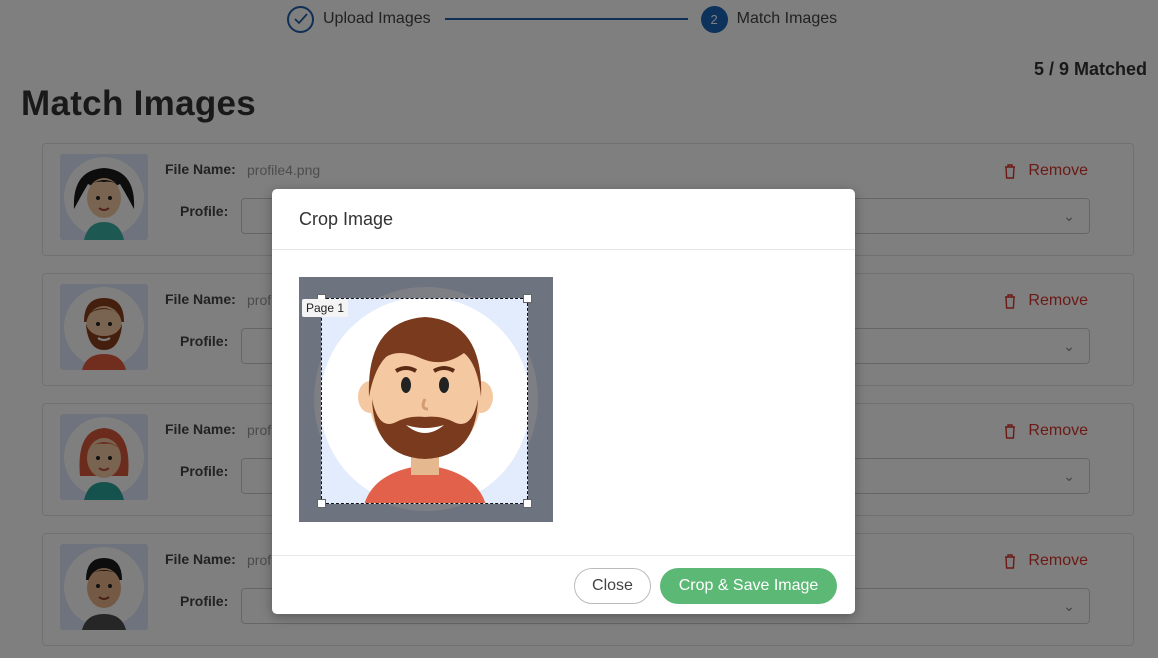  Describe the element at coordinates (748, 586) in the screenshot. I see `crop-and-save-button: Crop & Save Image` at that location.